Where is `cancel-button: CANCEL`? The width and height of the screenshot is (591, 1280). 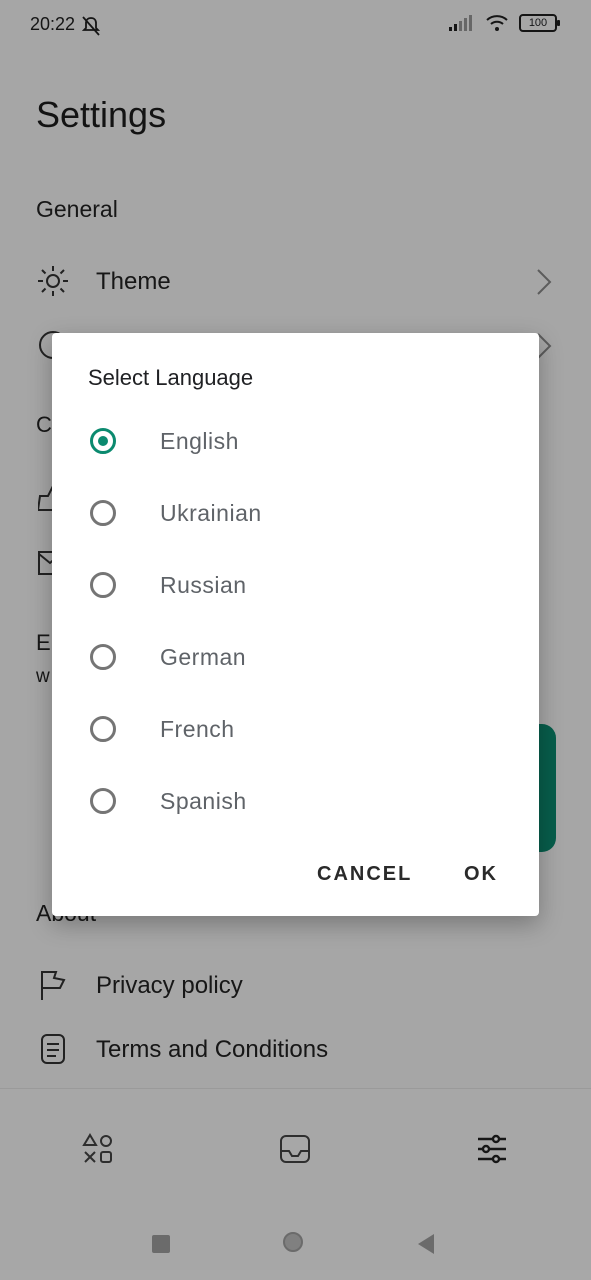
cancel-button: CANCEL is located at coordinates (364, 874).